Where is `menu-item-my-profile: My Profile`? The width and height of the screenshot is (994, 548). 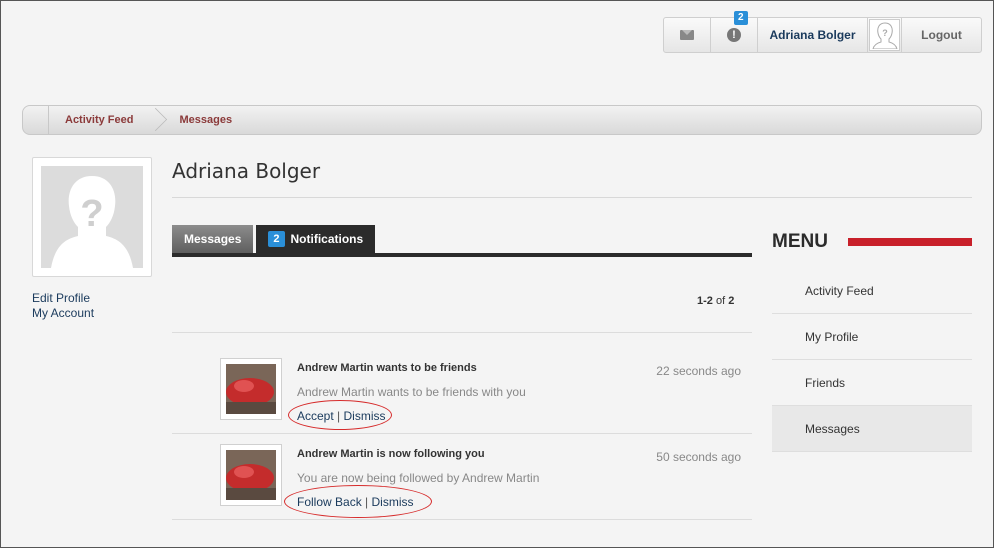
menu-item-my-profile: My Profile is located at coordinates (872, 337).